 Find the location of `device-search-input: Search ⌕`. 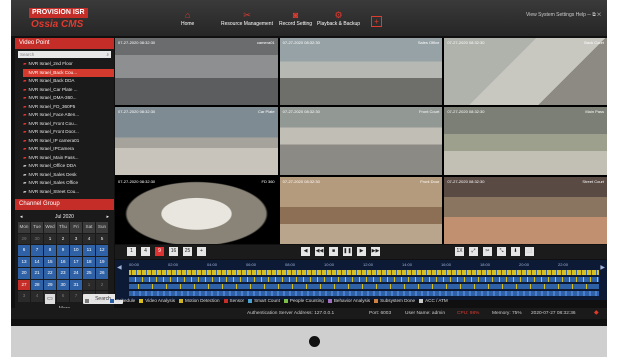

device-search-input: Search ⌕ is located at coordinates (64, 54).